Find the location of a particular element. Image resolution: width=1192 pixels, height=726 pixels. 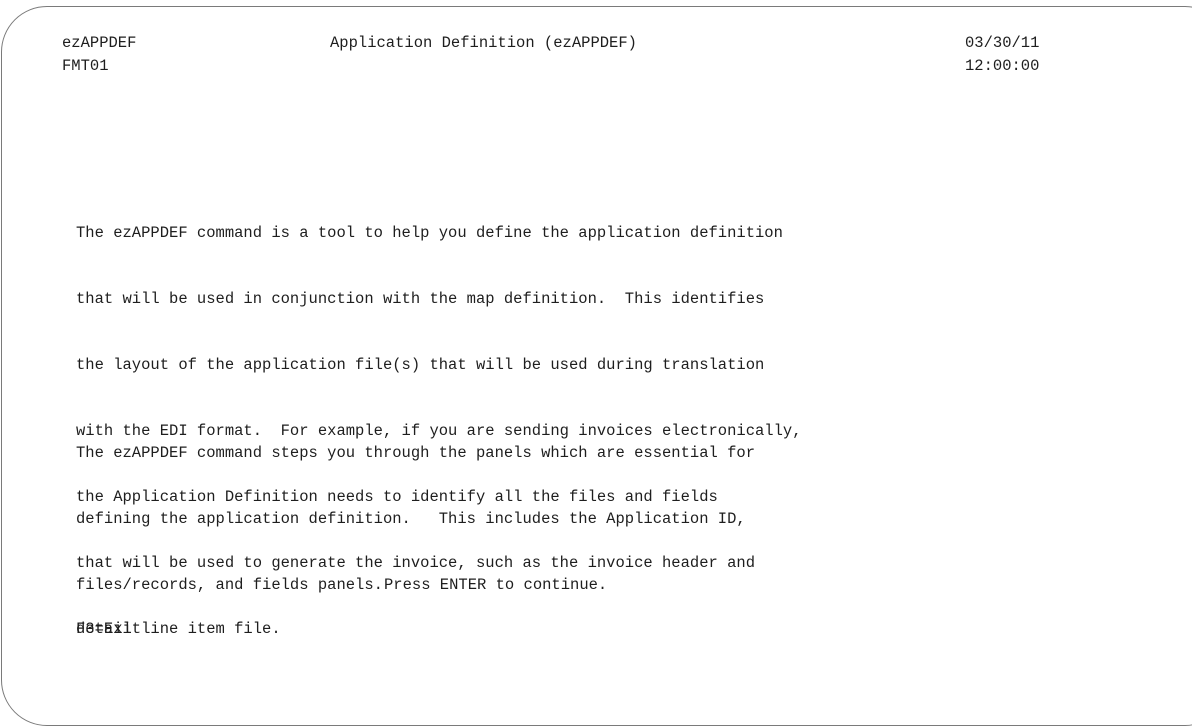

screen-title: Application Definition (ezAPPDEF) is located at coordinates (483, 43).